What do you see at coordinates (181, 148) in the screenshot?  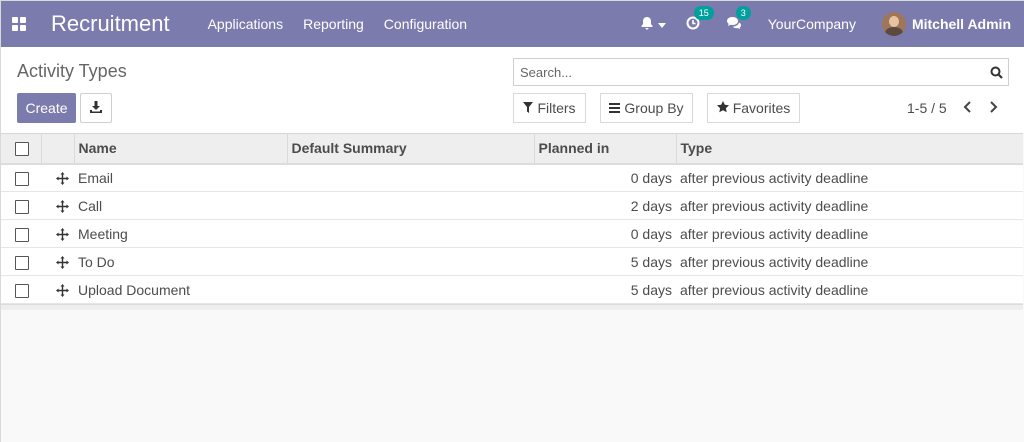 I see `column-header-name: Name` at bounding box center [181, 148].